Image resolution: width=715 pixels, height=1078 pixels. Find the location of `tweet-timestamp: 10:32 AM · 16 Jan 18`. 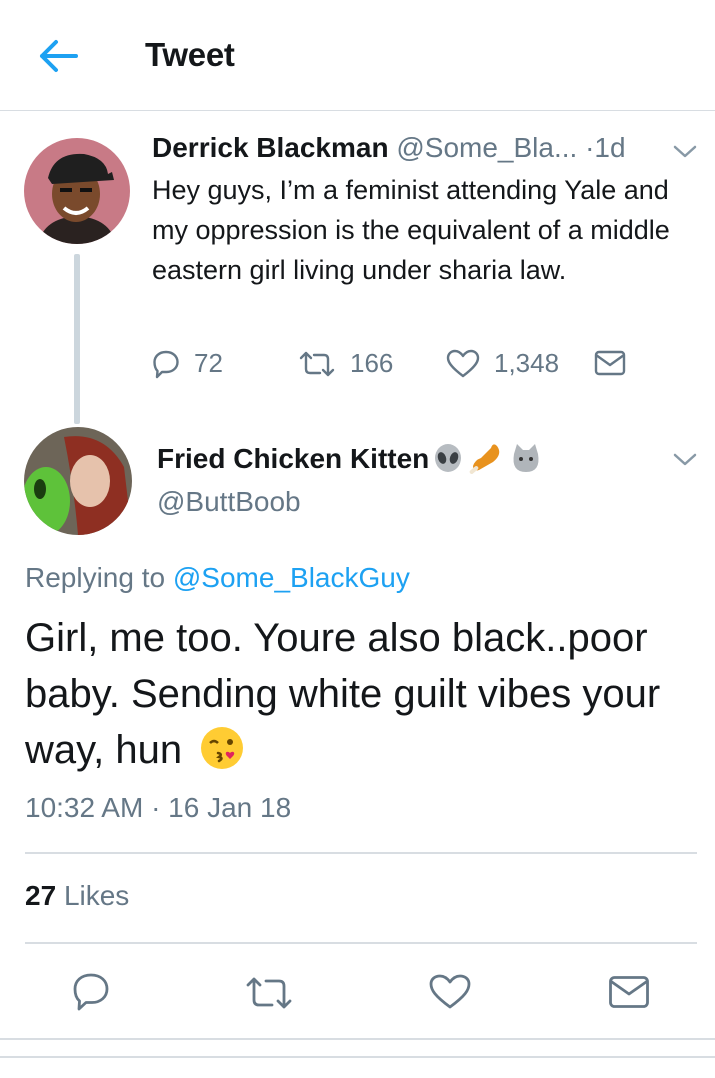

tweet-timestamp: 10:32 AM · 16 Jan 18 is located at coordinates (158, 807).